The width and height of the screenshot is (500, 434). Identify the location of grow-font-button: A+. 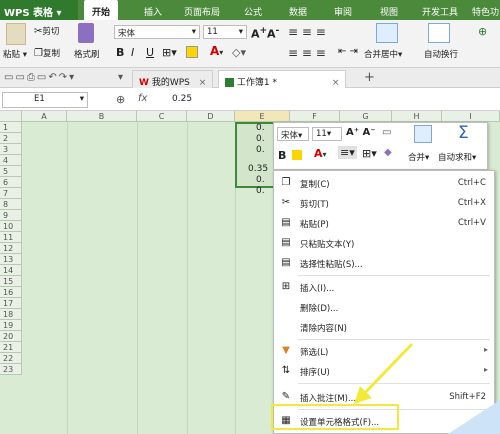
(259, 33).